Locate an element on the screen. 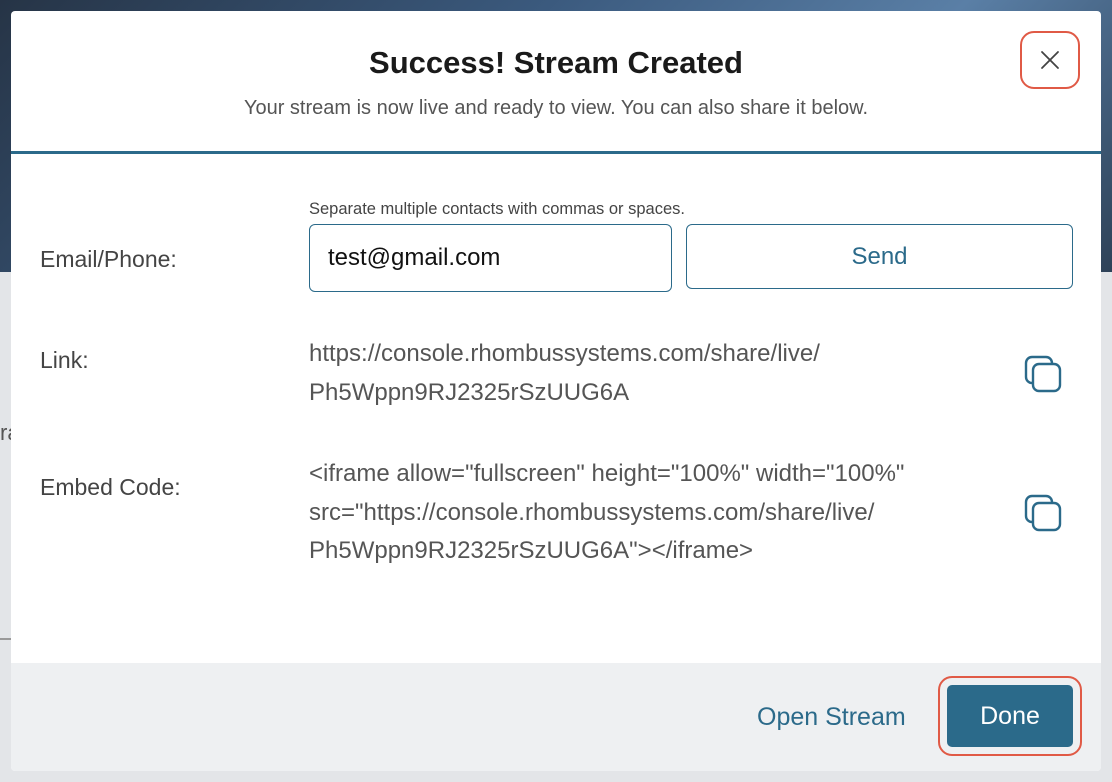 This screenshot has width=1112, height=782. email-phone-input is located at coordinates (490, 258).